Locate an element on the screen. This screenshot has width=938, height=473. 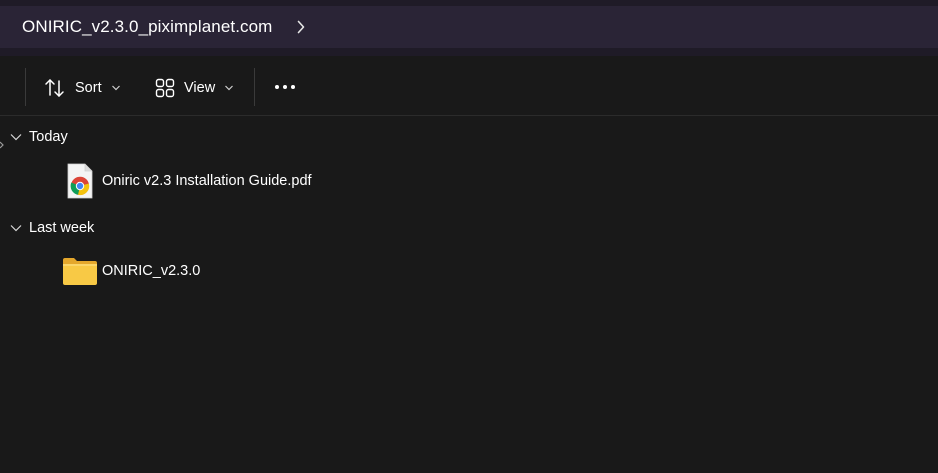
sort-button-label: Sort is located at coordinates (88, 88).